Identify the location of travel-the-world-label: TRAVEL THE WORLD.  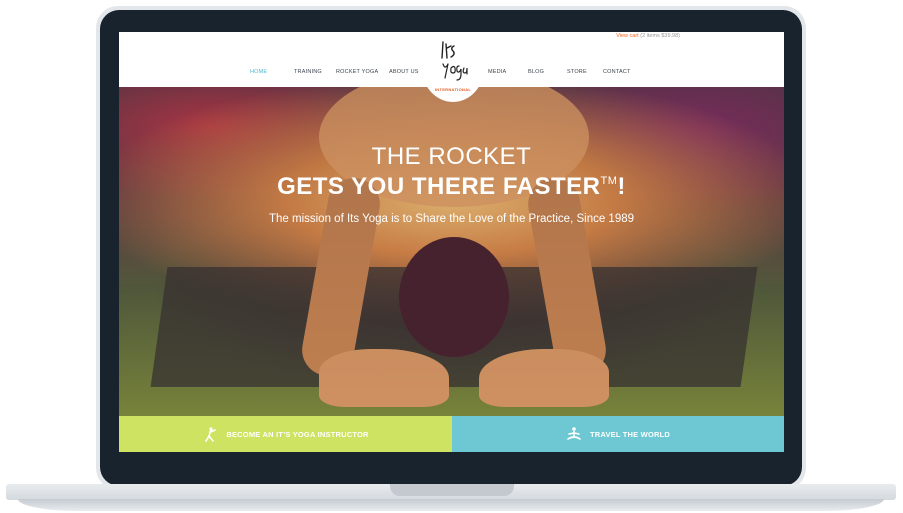
(629, 434).